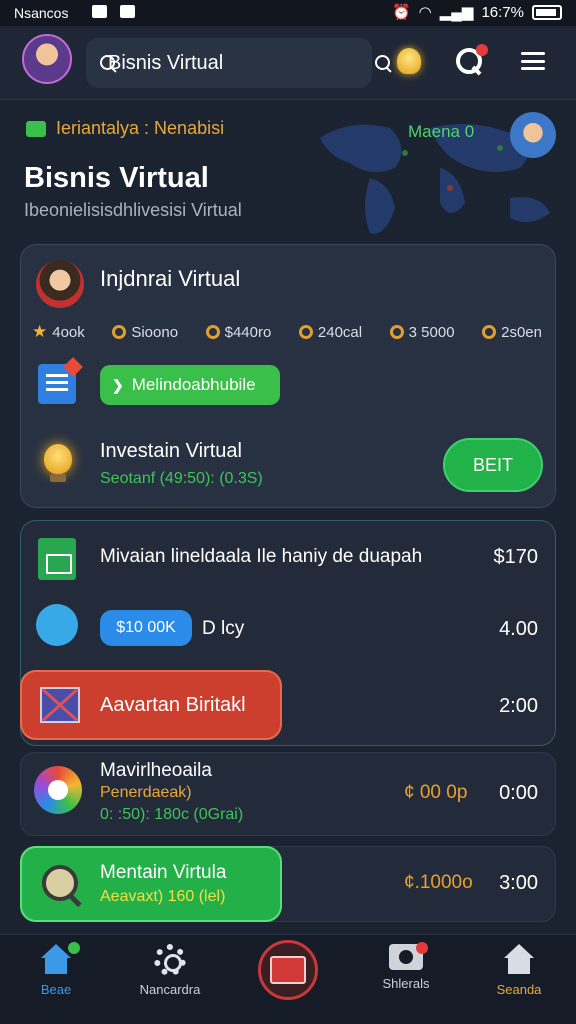 This screenshot has height=1024, width=576. Describe the element at coordinates (151, 884) in the screenshot. I see `maintain-button: Mentain Virtula Aeavaxt) 160 (lel)` at that location.